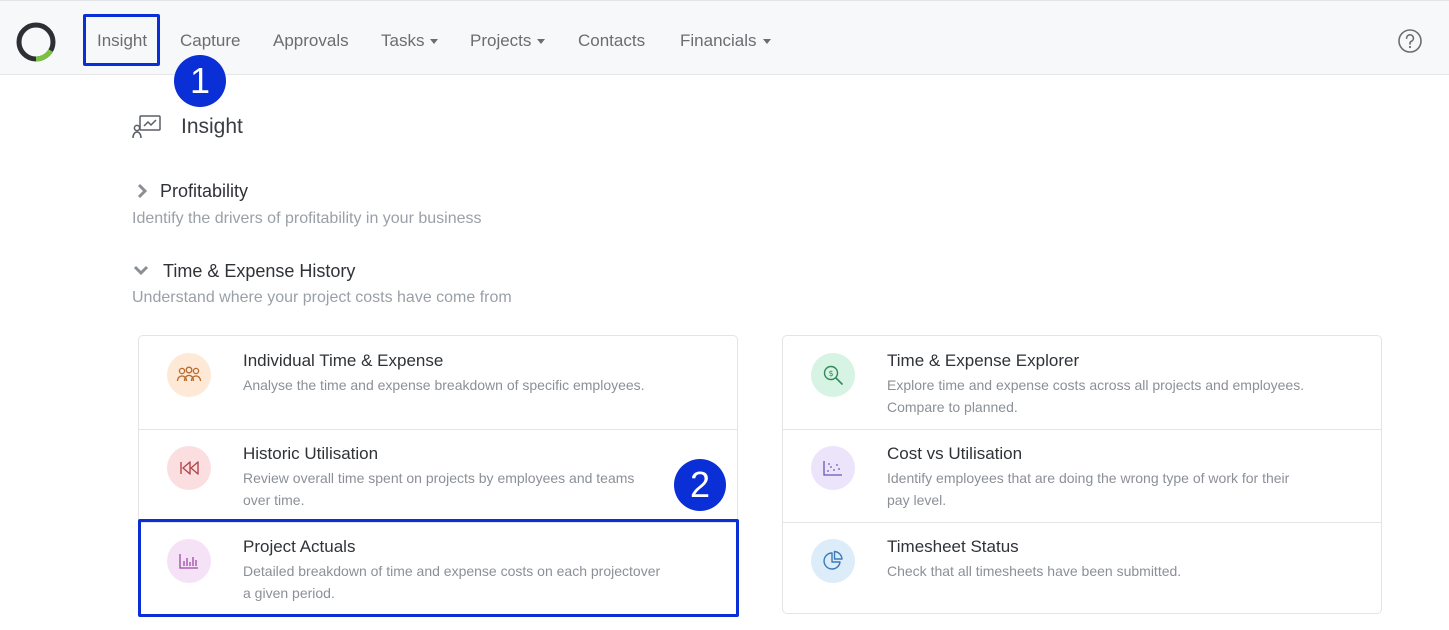 Image resolution: width=1449 pixels, height=630 pixels. Describe the element at coordinates (983, 360) in the screenshot. I see `card-title: Time & Expense Explorer` at that location.